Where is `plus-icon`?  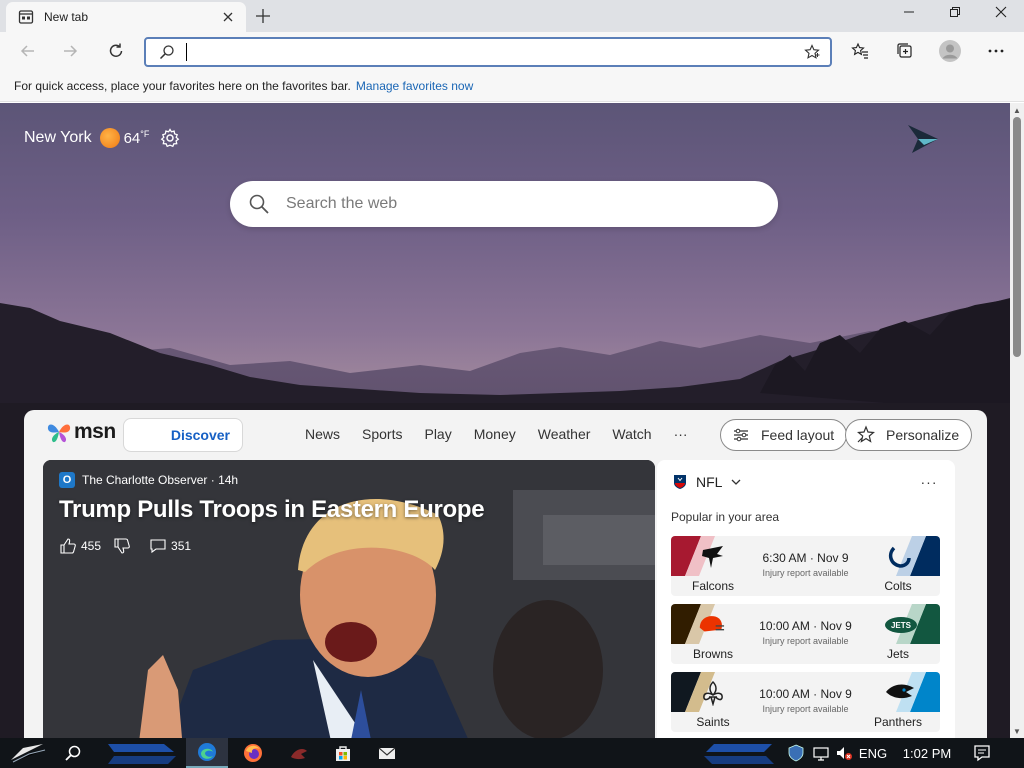 plus-icon is located at coordinates (263, 16).